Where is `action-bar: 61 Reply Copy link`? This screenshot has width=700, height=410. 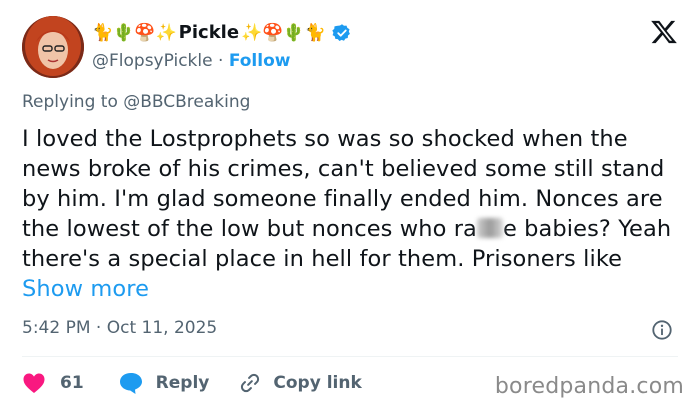
action-bar: 61 Reply Copy link is located at coordinates (192, 383).